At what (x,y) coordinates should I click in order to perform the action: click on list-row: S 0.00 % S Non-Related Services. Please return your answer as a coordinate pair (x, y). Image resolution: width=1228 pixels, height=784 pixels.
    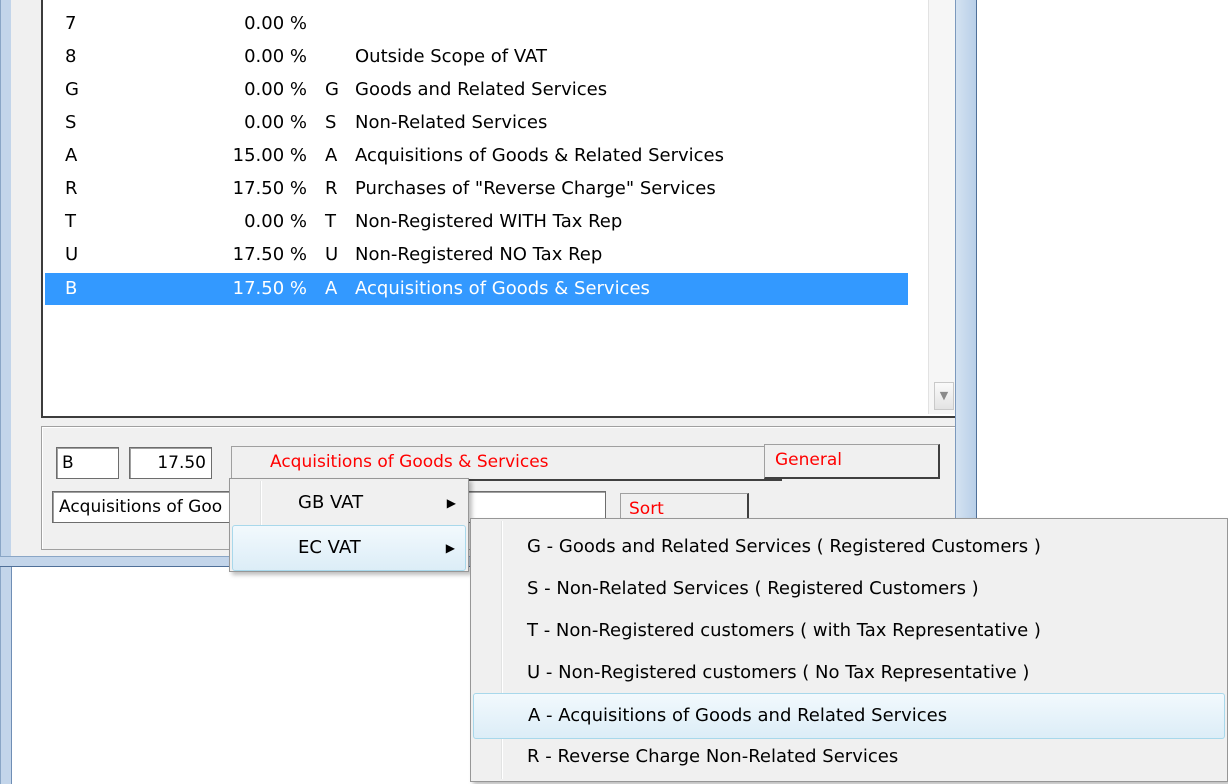
    Looking at the image, I should click on (476, 123).